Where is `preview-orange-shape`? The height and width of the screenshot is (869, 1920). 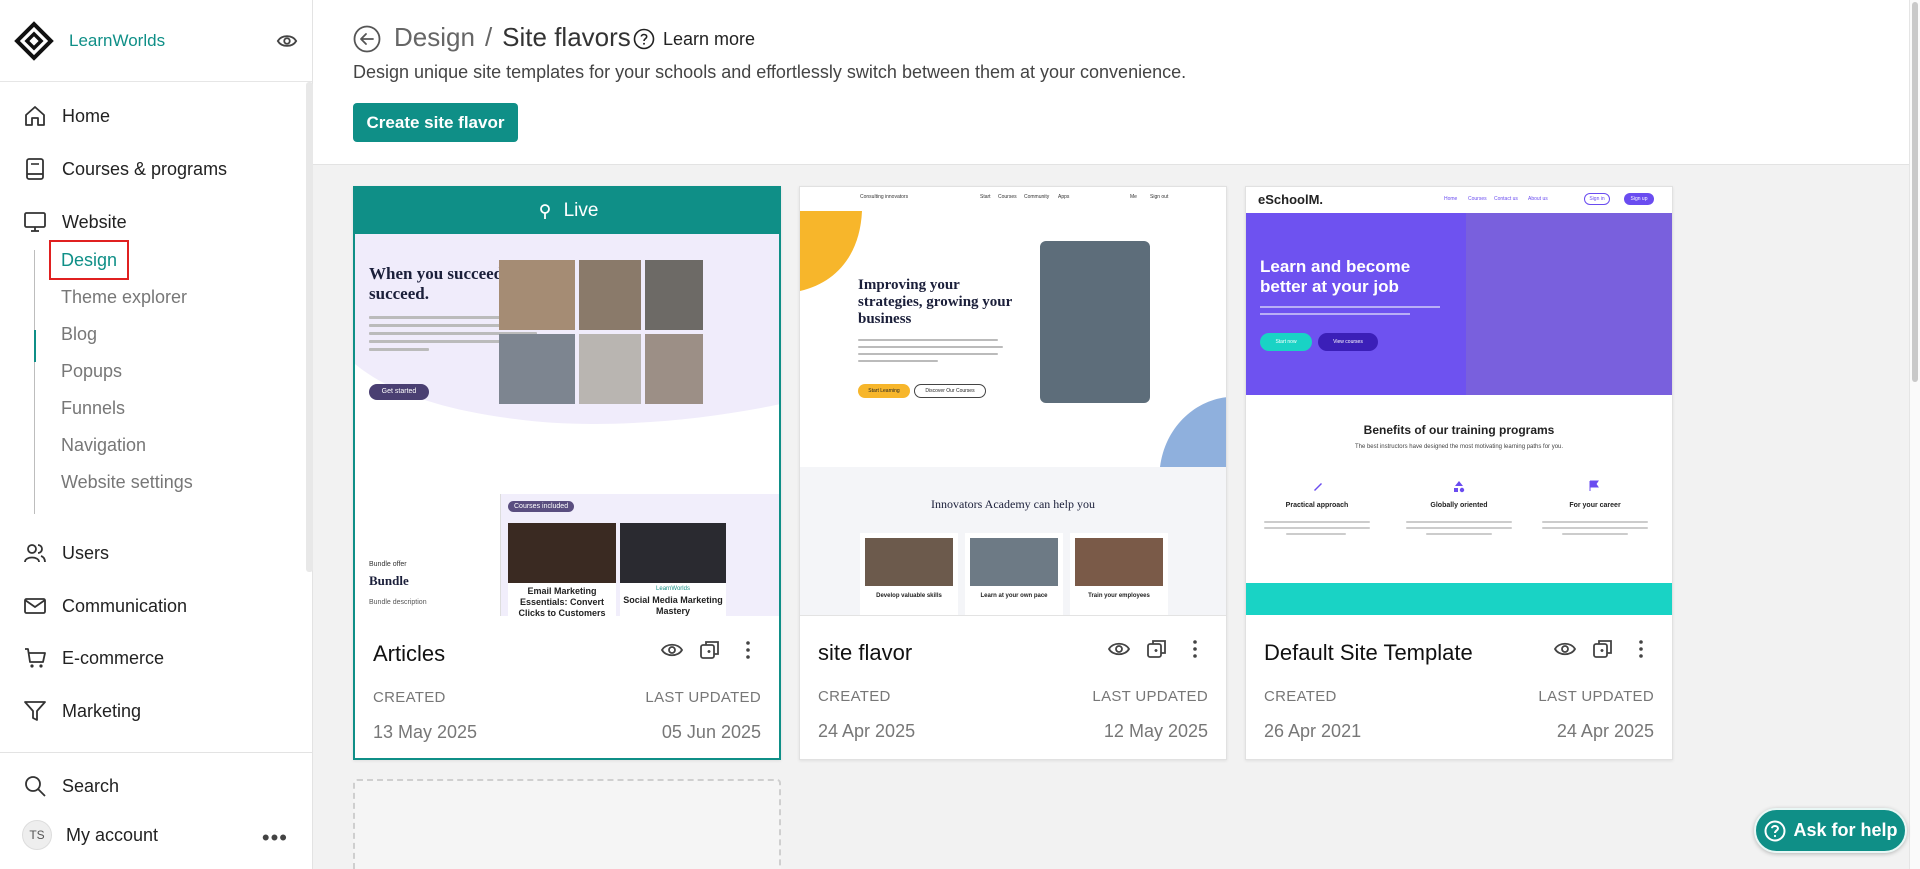
preview-orange-shape is located at coordinates (831, 251).